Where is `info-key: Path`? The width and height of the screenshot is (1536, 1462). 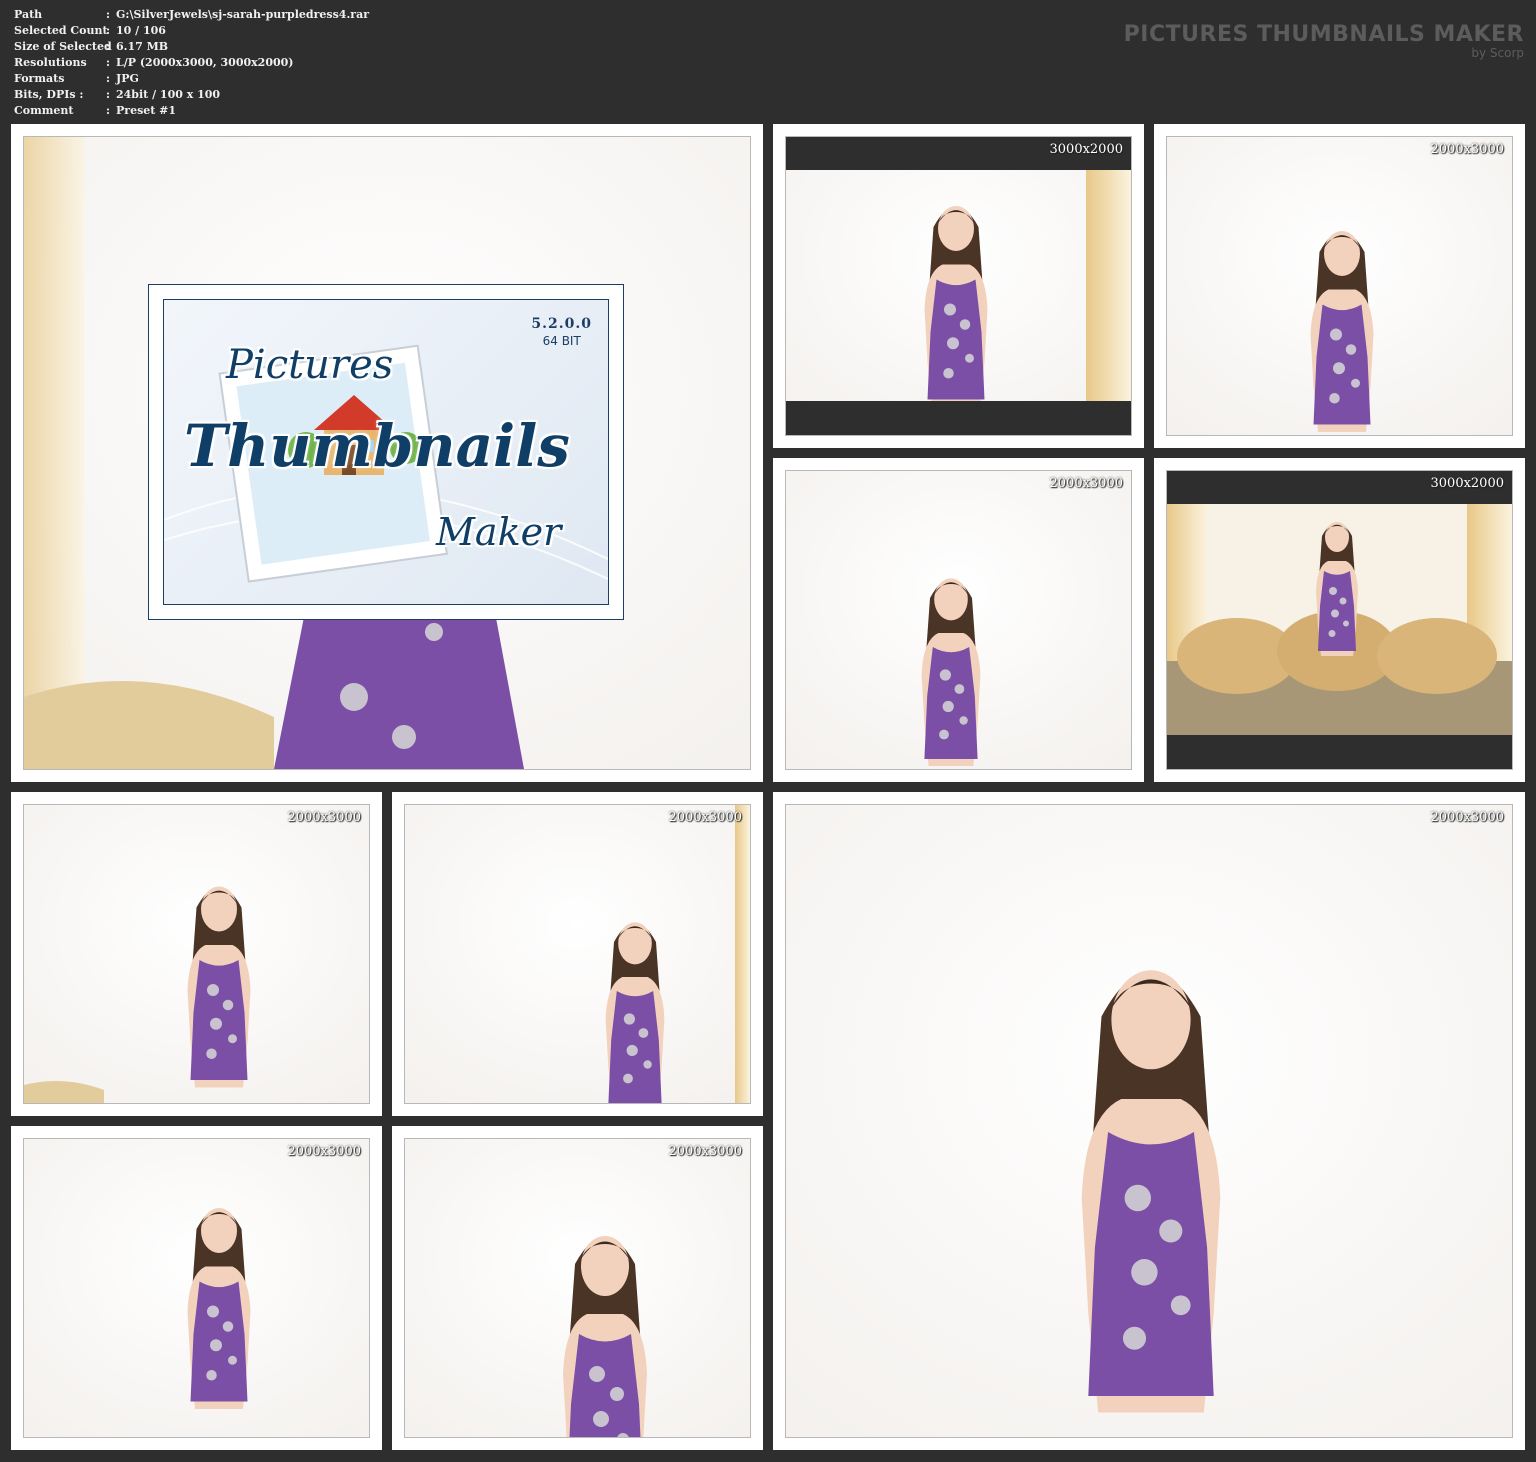
info-key: Path is located at coordinates (28, 14).